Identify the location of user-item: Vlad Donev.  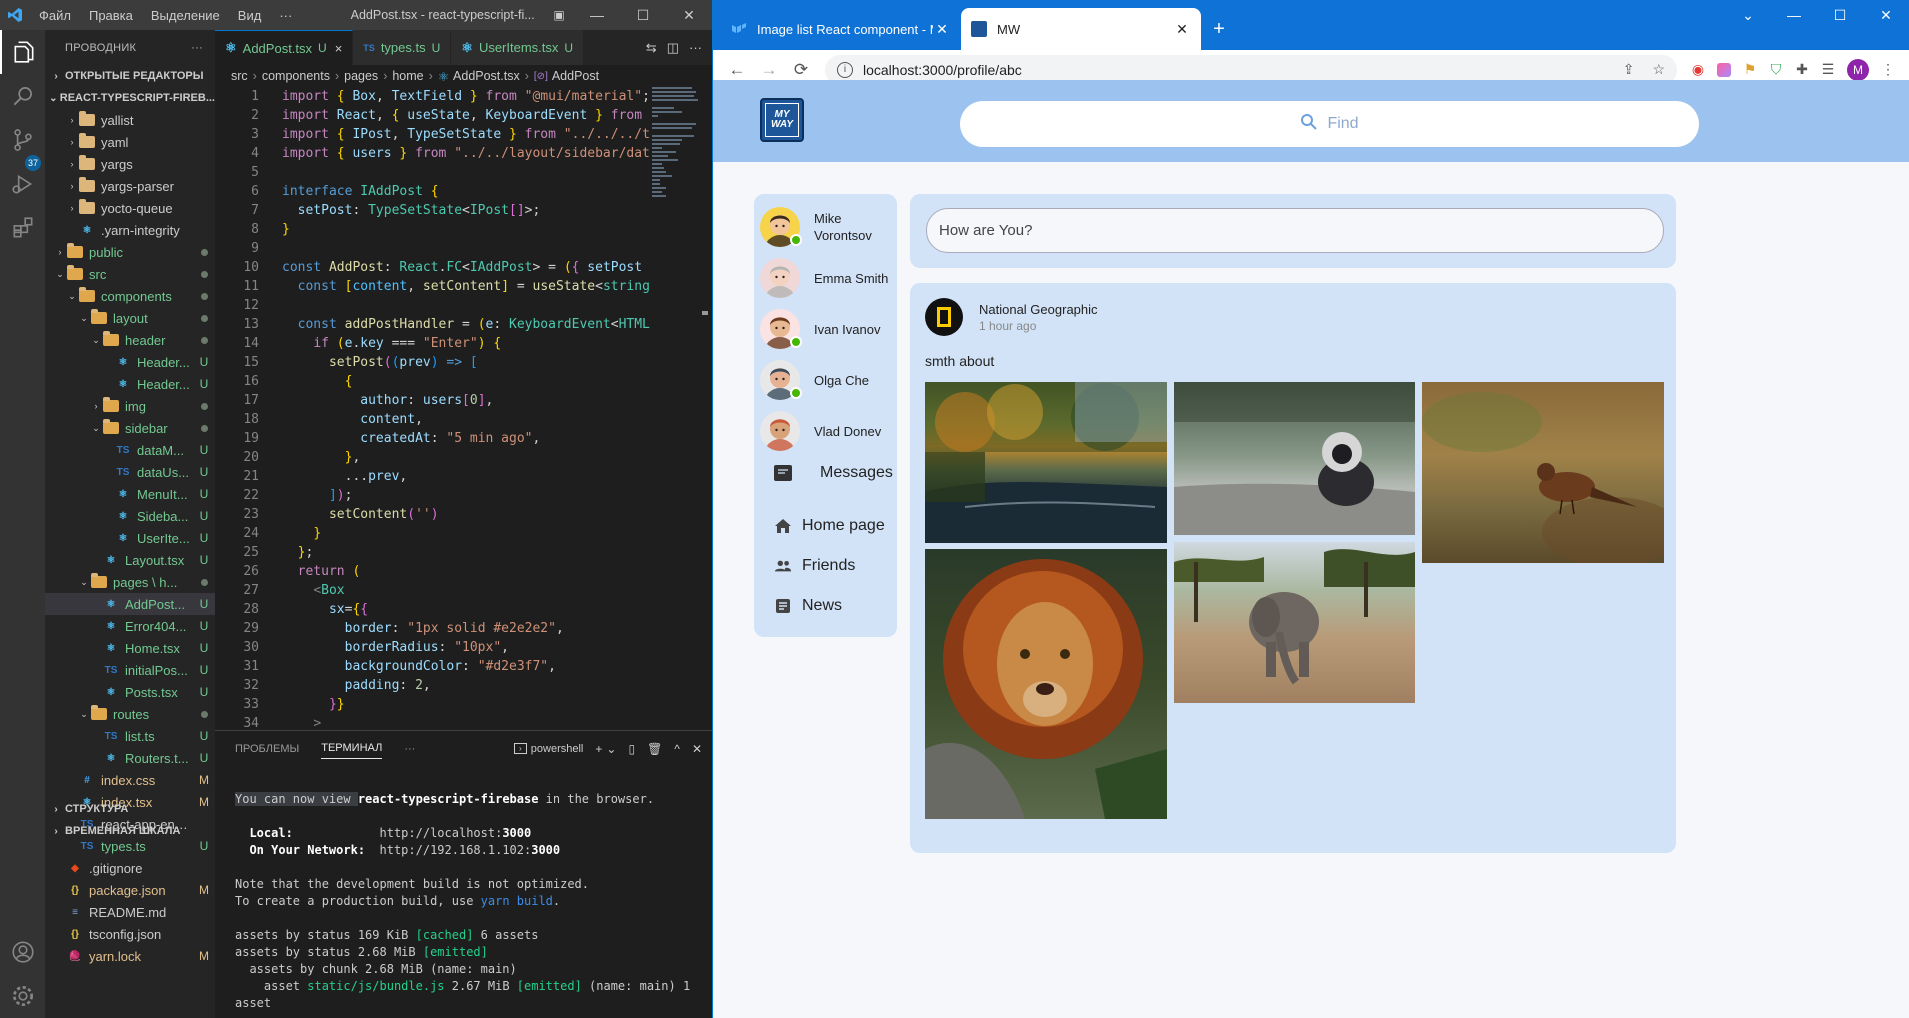
(825, 431).